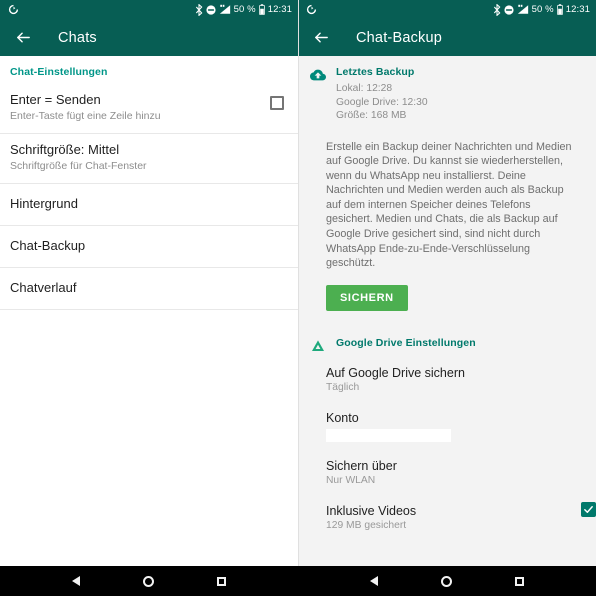  Describe the element at coordinates (149, 289) in the screenshot. I see `sidebar-item-chat-history: Chatverlauf` at that location.